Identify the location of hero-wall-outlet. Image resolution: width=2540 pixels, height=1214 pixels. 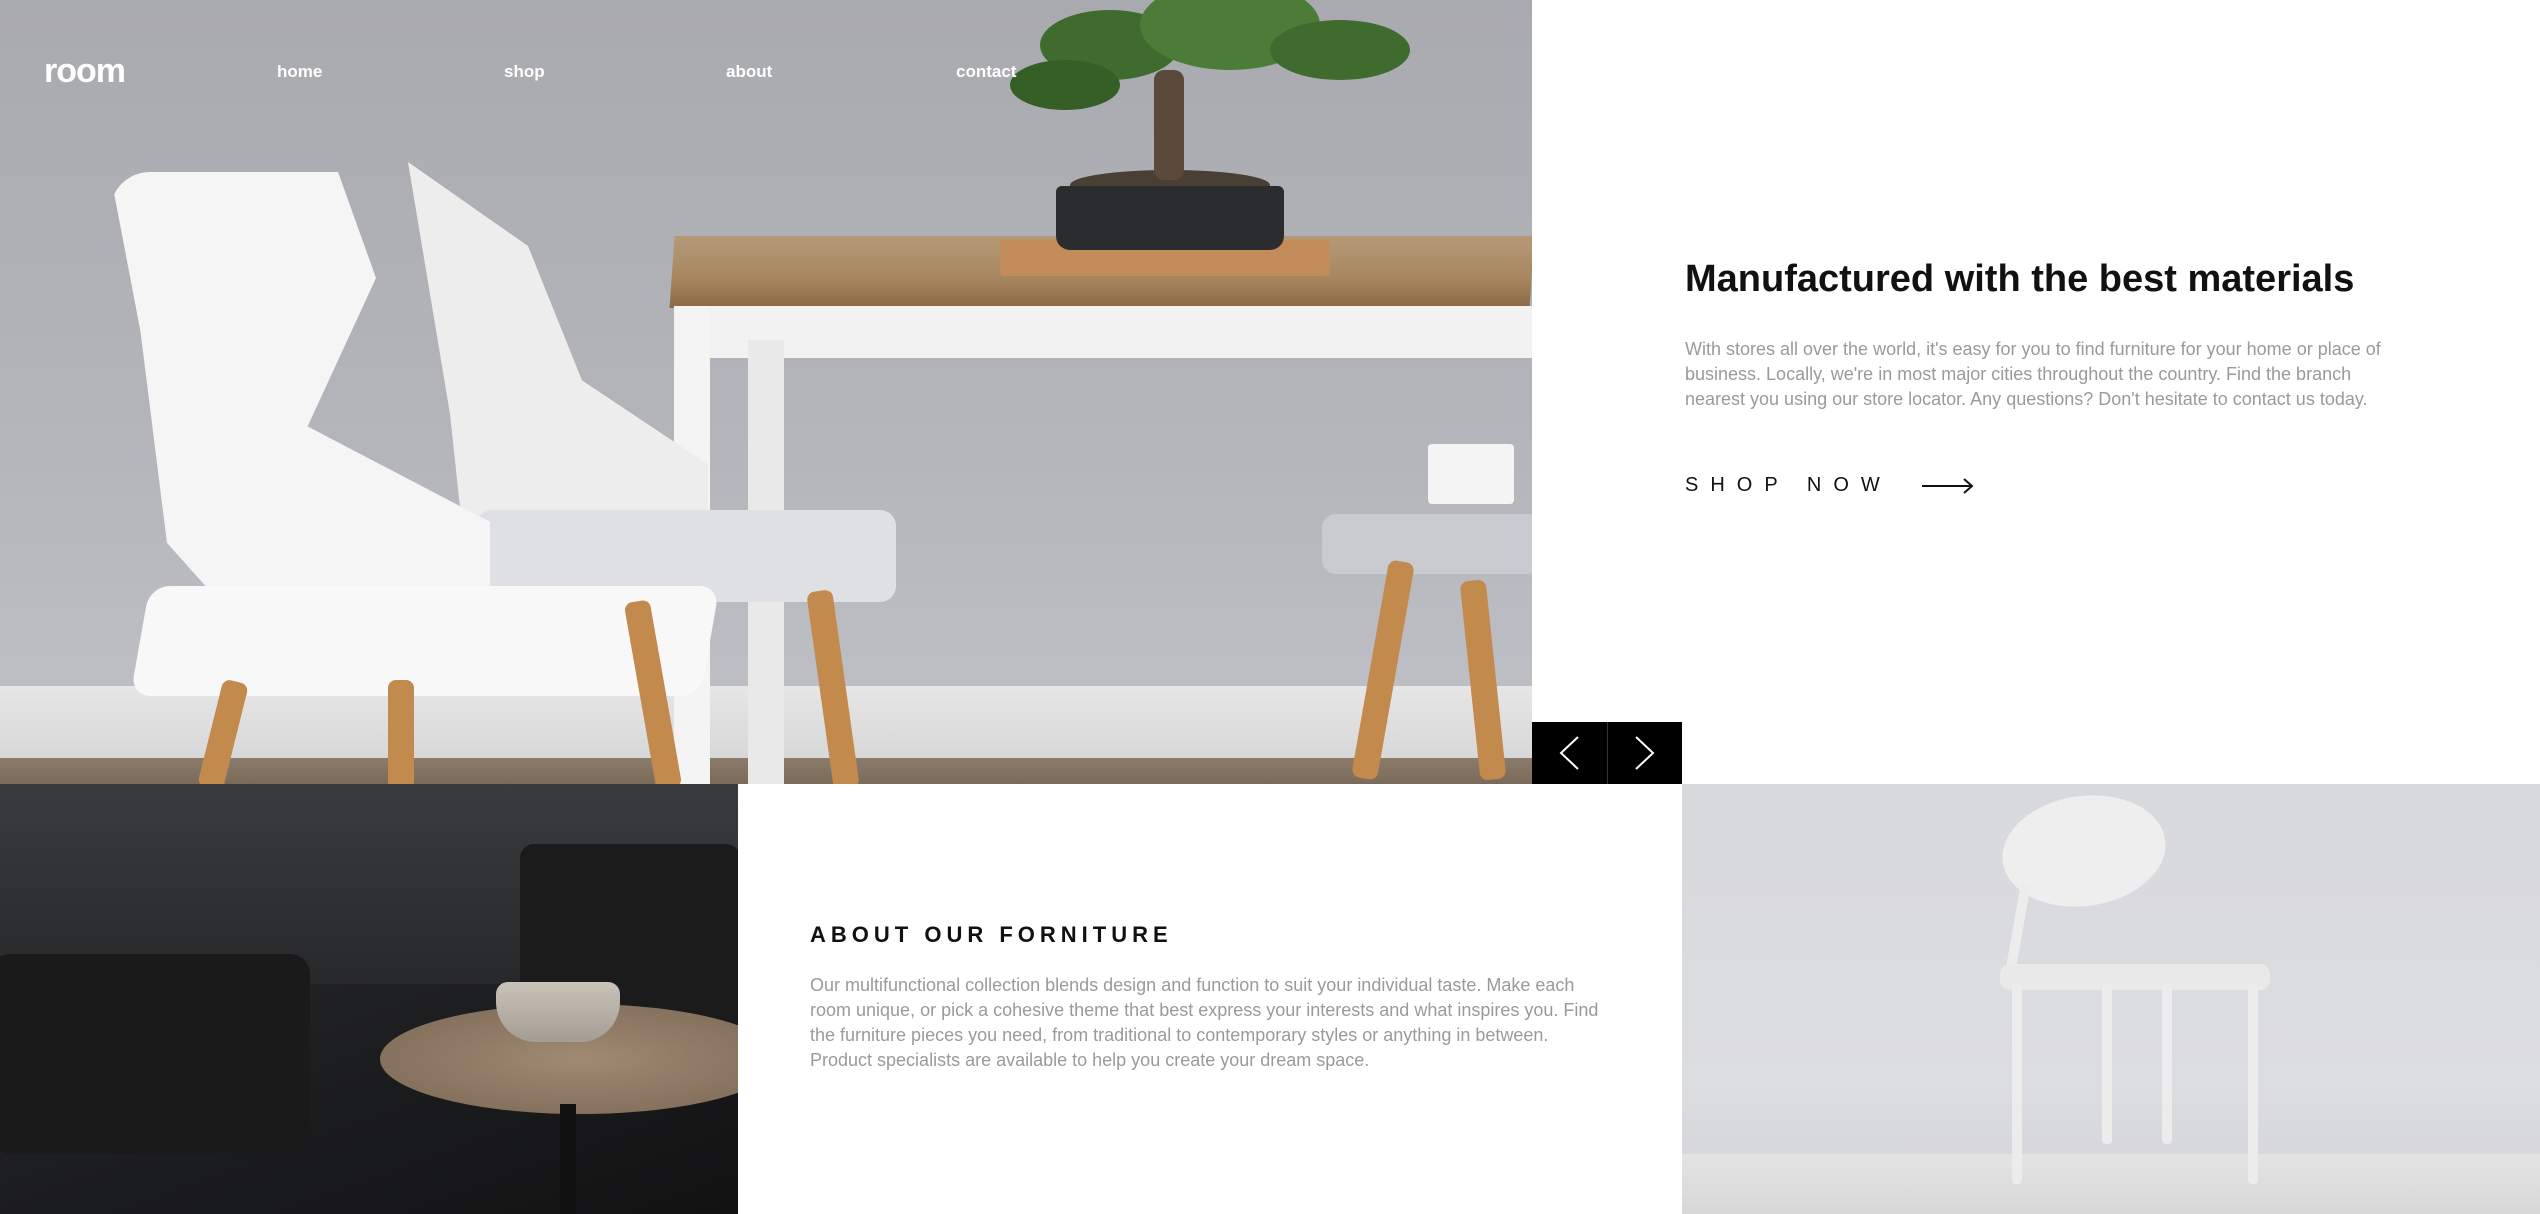
(1471, 474).